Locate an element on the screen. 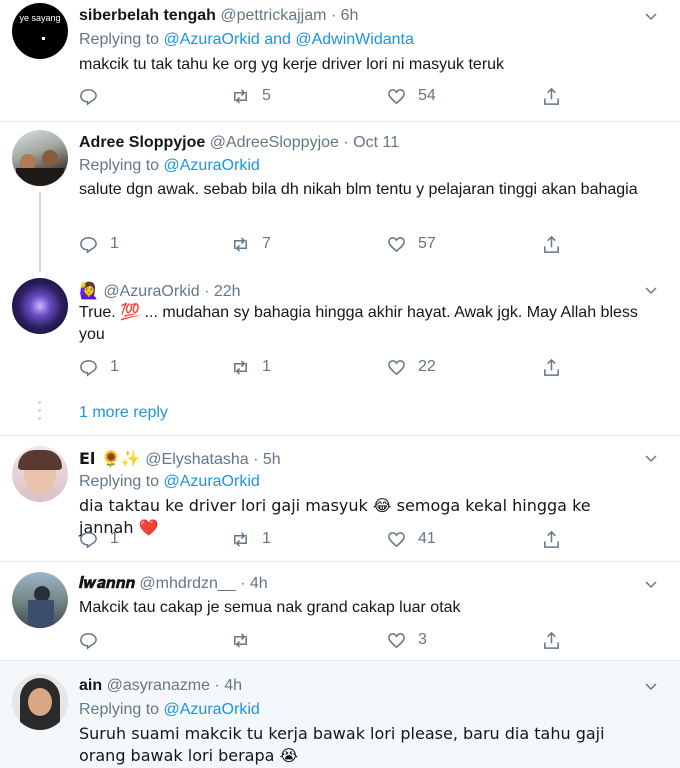 The image size is (680, 768). like-button: 57 is located at coordinates (411, 244).